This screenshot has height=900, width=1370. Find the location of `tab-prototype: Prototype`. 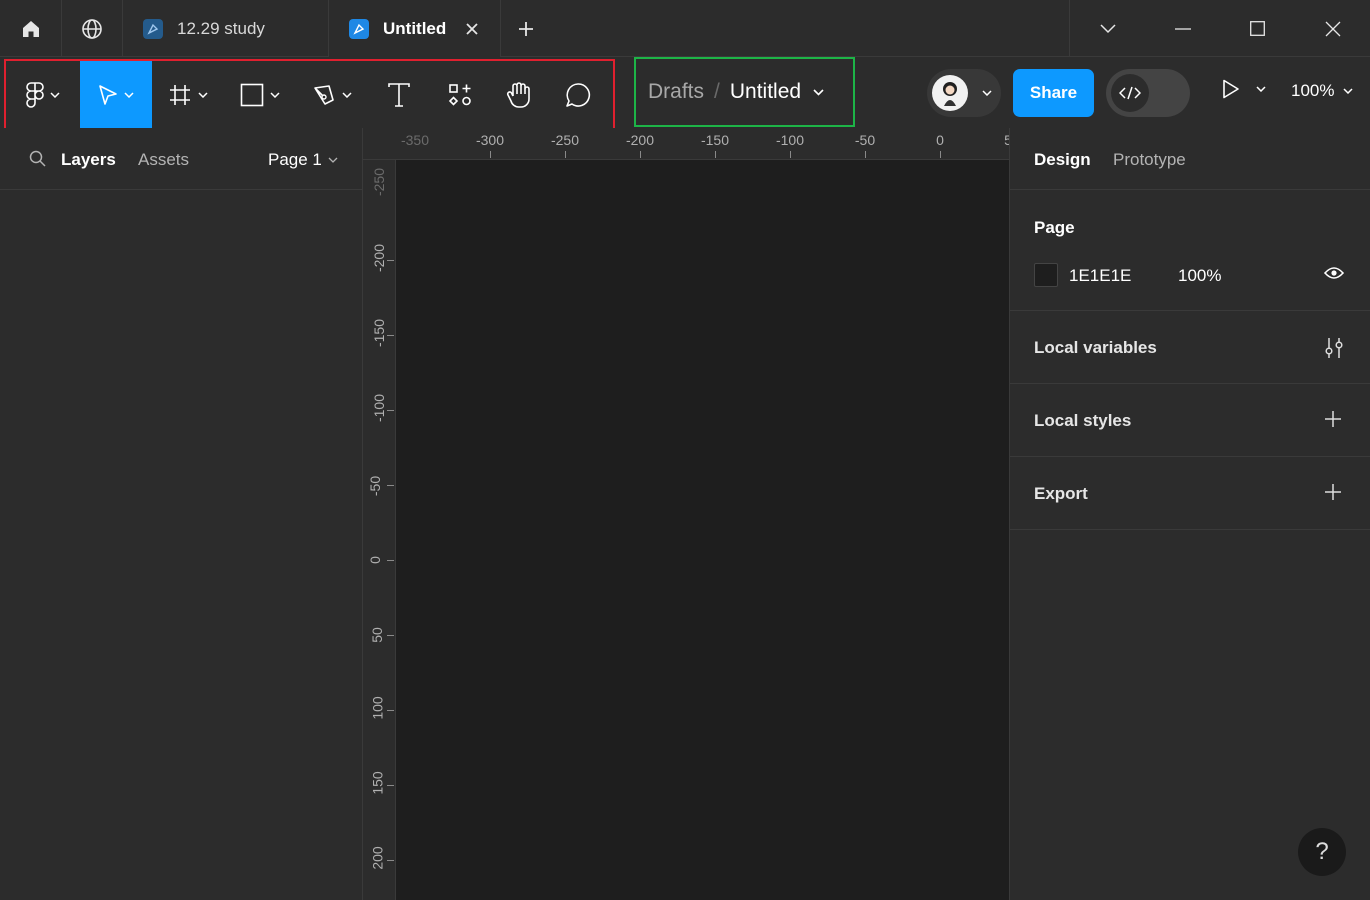

tab-prototype: Prototype is located at coordinates (1149, 160).